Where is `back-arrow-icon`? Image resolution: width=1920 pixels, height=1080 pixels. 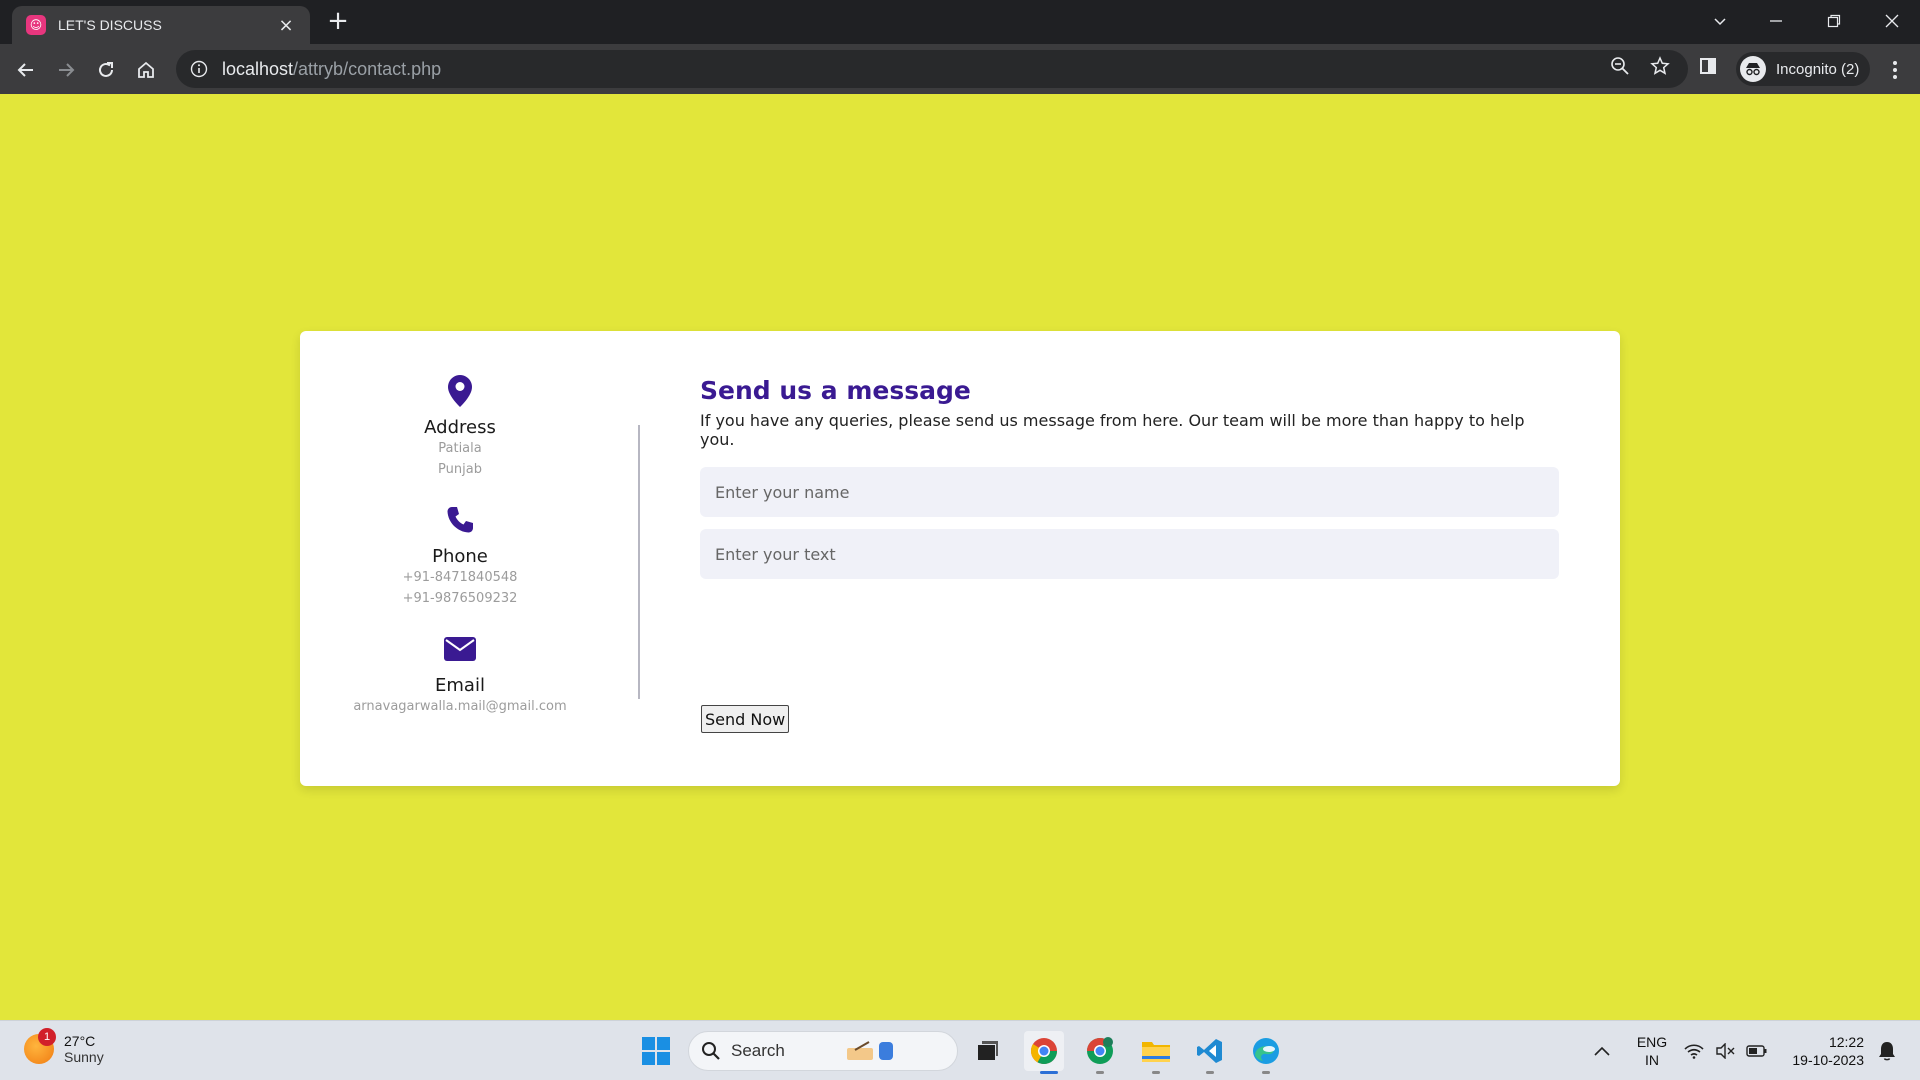
back-arrow-icon is located at coordinates (25, 70).